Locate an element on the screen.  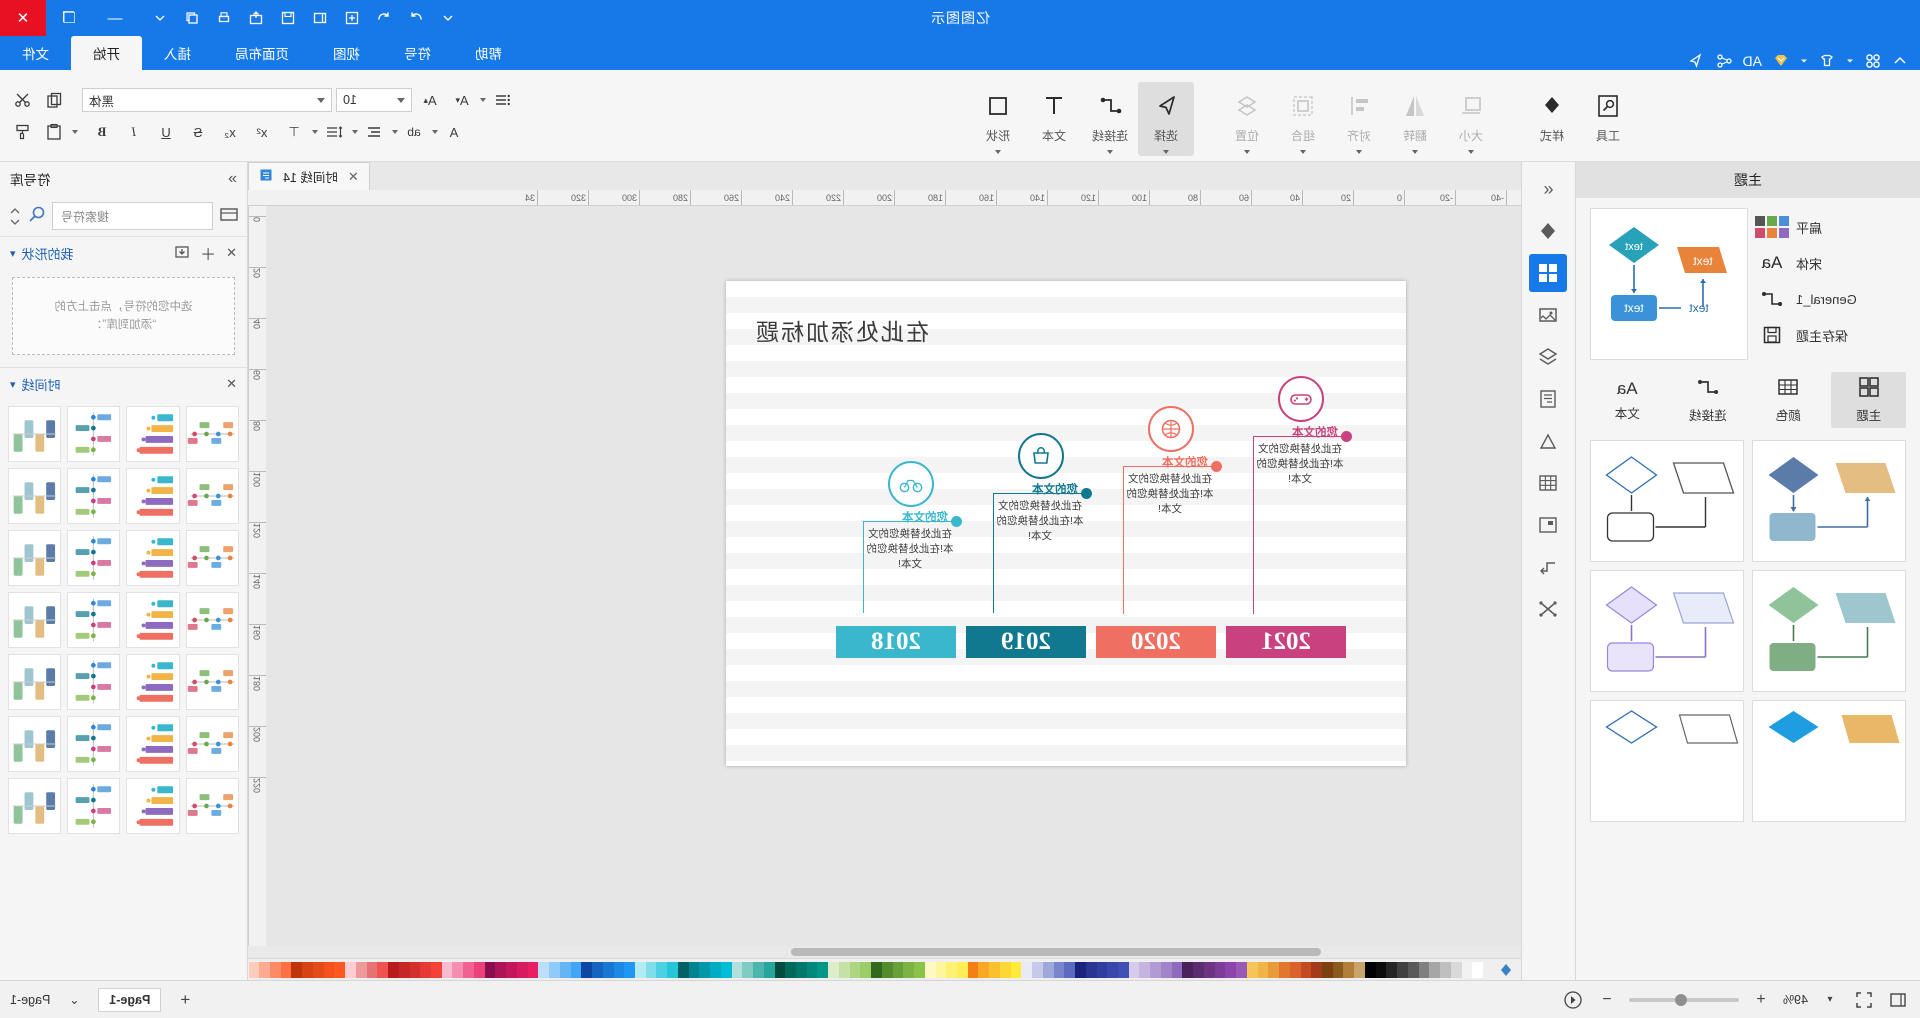
tools-button: 工具 is located at coordinates (1608, 119).